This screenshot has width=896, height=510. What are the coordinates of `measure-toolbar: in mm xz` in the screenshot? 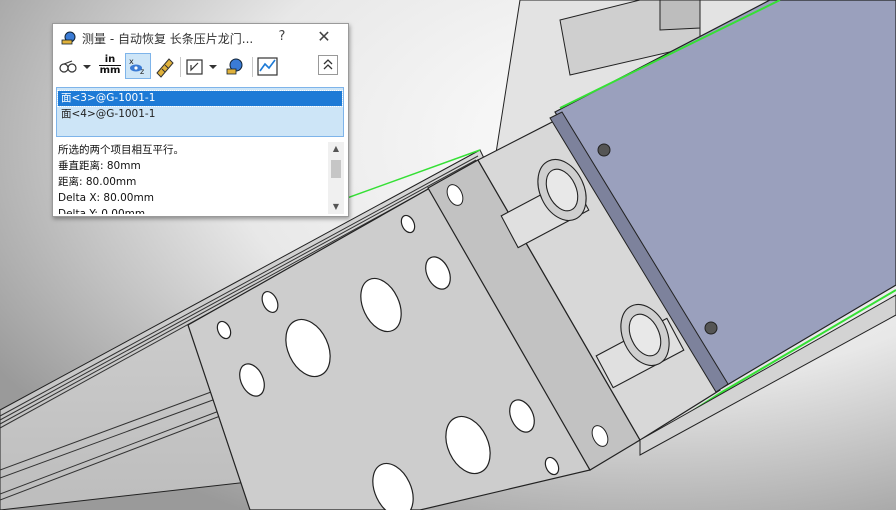 It's located at (200, 68).